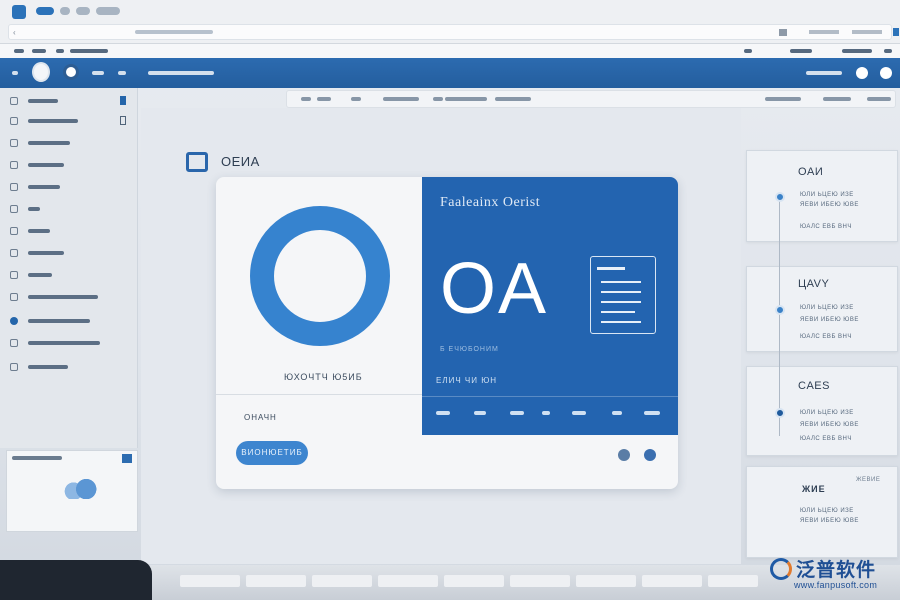 Image resolution: width=900 pixels, height=600 pixels. What do you see at coordinates (14, 101) in the screenshot?
I see `list-icon` at bounding box center [14, 101].